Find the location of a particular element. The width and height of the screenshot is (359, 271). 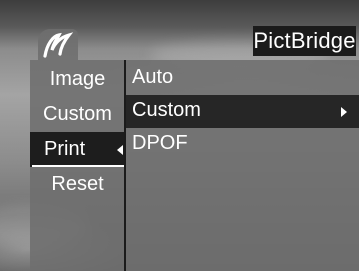

olympus-logo-icon is located at coordinates (58, 45).